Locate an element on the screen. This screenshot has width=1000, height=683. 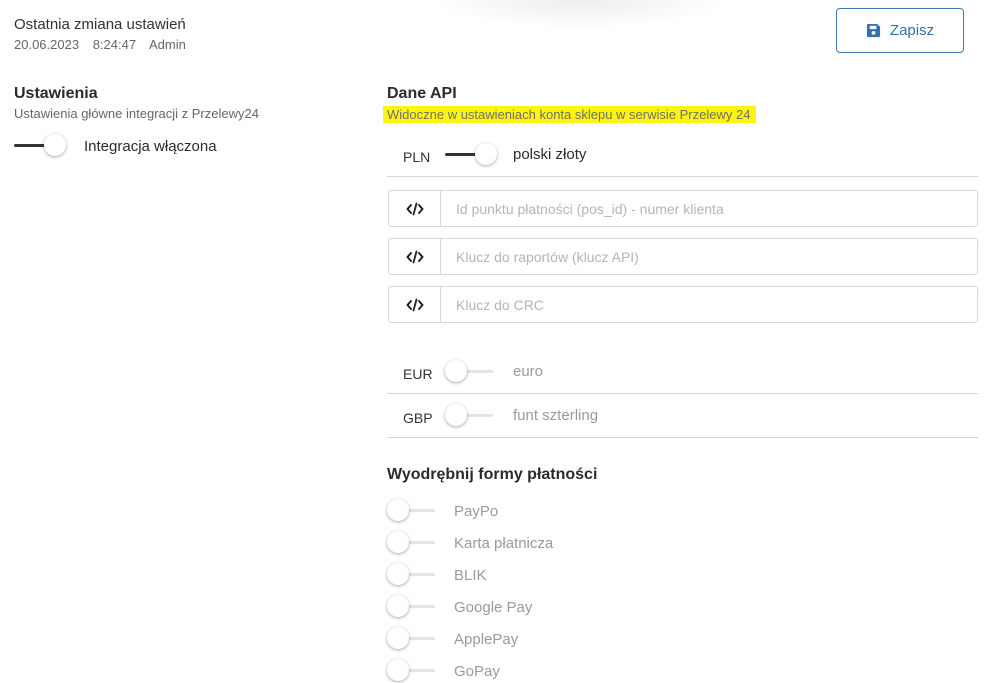
currency-toggle-eur is located at coordinates (472, 371).